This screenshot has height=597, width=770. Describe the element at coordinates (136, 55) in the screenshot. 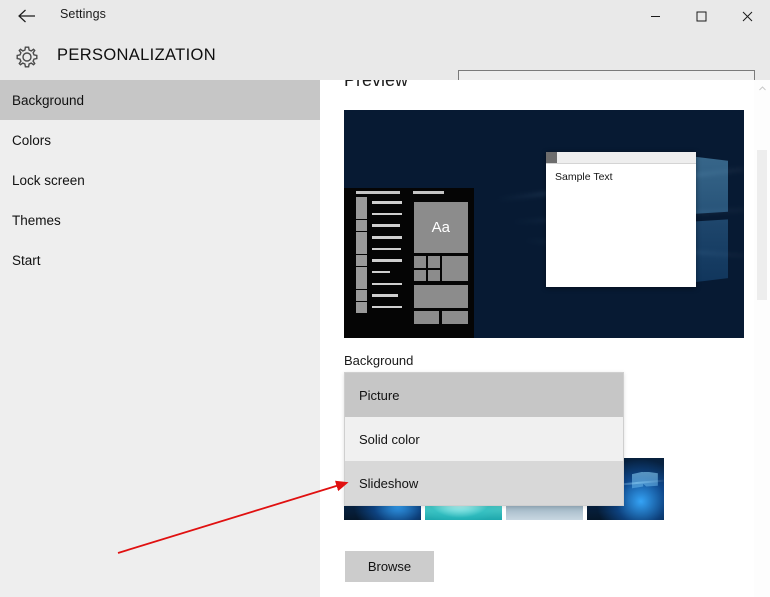

I see `page-title: PERSONALIZATION` at that location.